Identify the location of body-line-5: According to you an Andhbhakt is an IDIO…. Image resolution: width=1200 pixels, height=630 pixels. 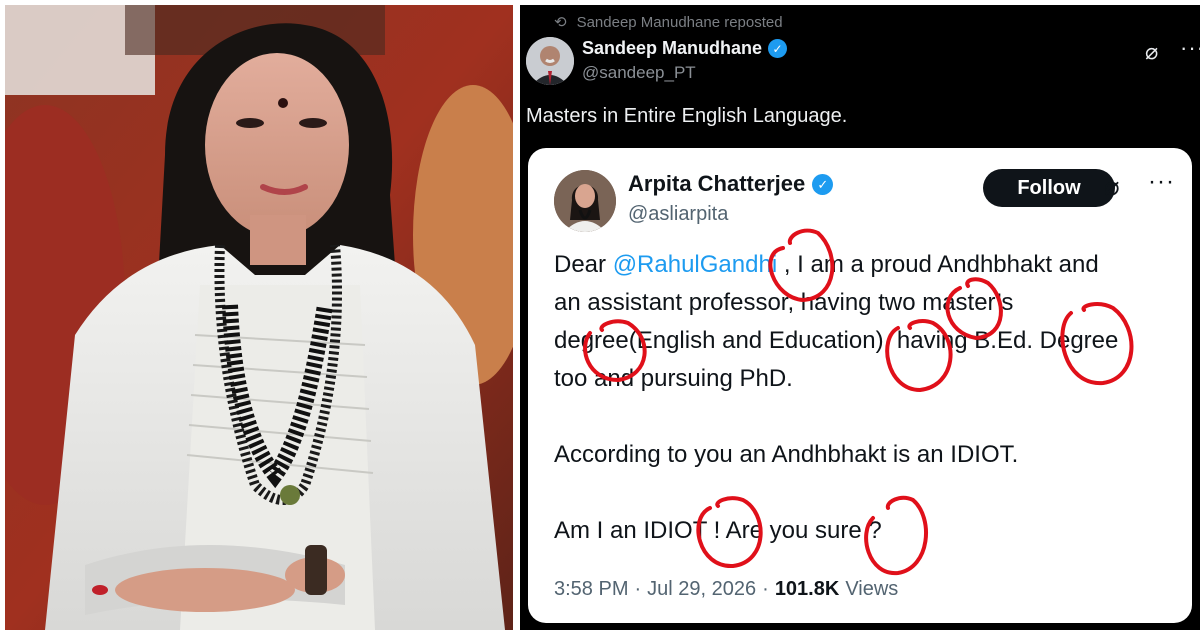
(786, 454).